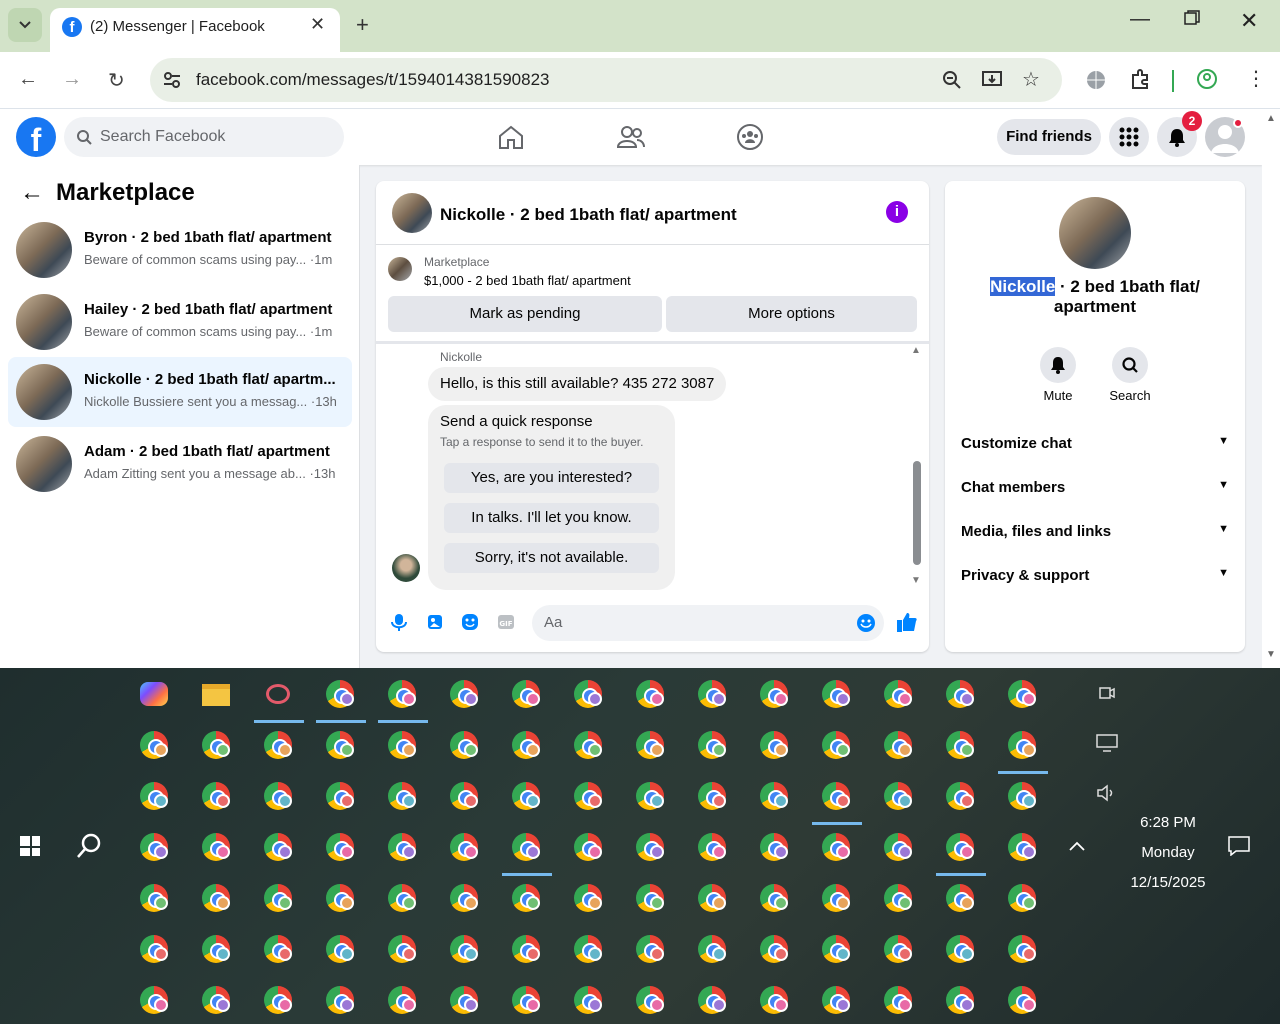 This screenshot has height=1024, width=1280. Describe the element at coordinates (897, 212) in the screenshot. I see `info-icon: i` at that location.